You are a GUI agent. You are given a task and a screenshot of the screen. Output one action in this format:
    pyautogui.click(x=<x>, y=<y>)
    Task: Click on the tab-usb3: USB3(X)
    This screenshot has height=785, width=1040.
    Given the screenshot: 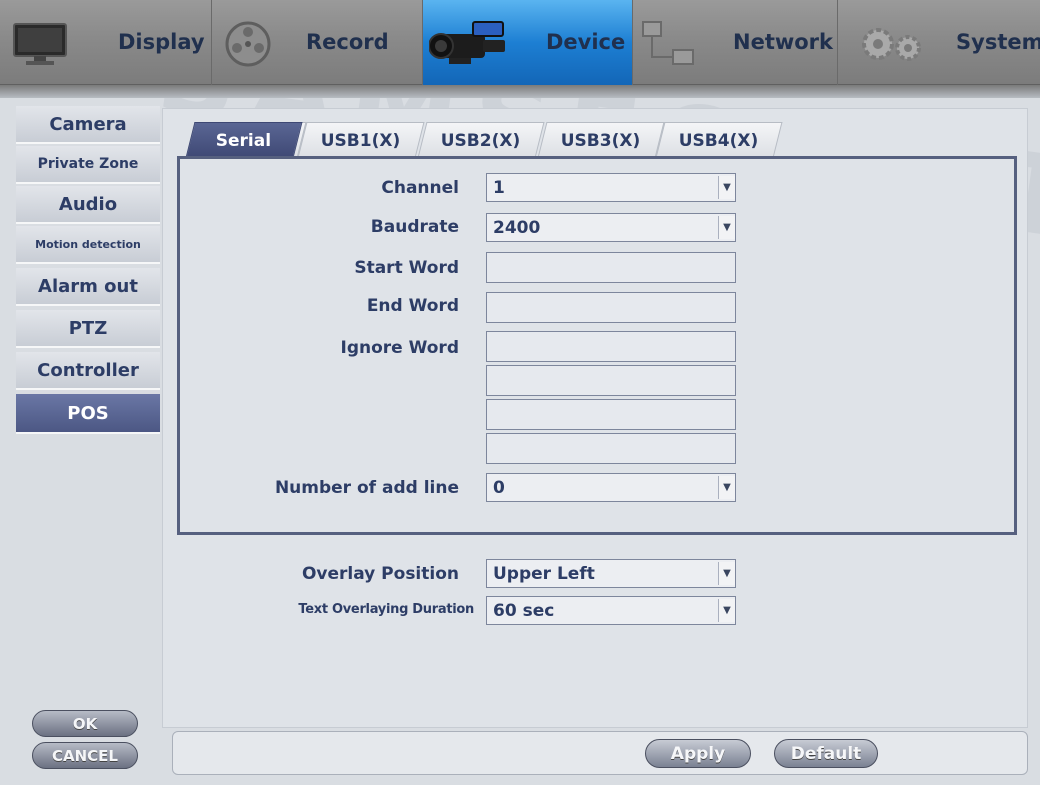 What is the action you would take?
    pyautogui.click(x=601, y=140)
    